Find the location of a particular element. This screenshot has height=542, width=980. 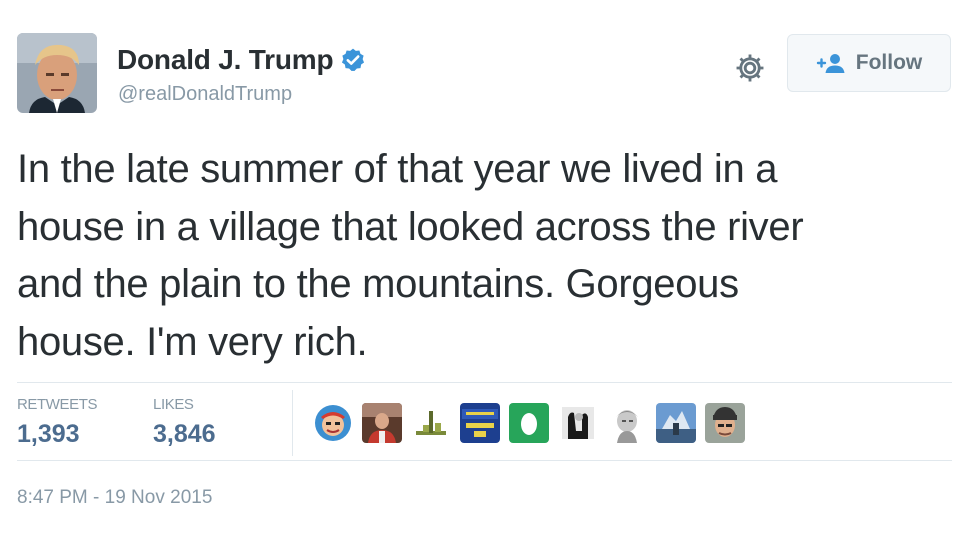

author-name-row: Donald J. Trump is located at coordinates (241, 60).